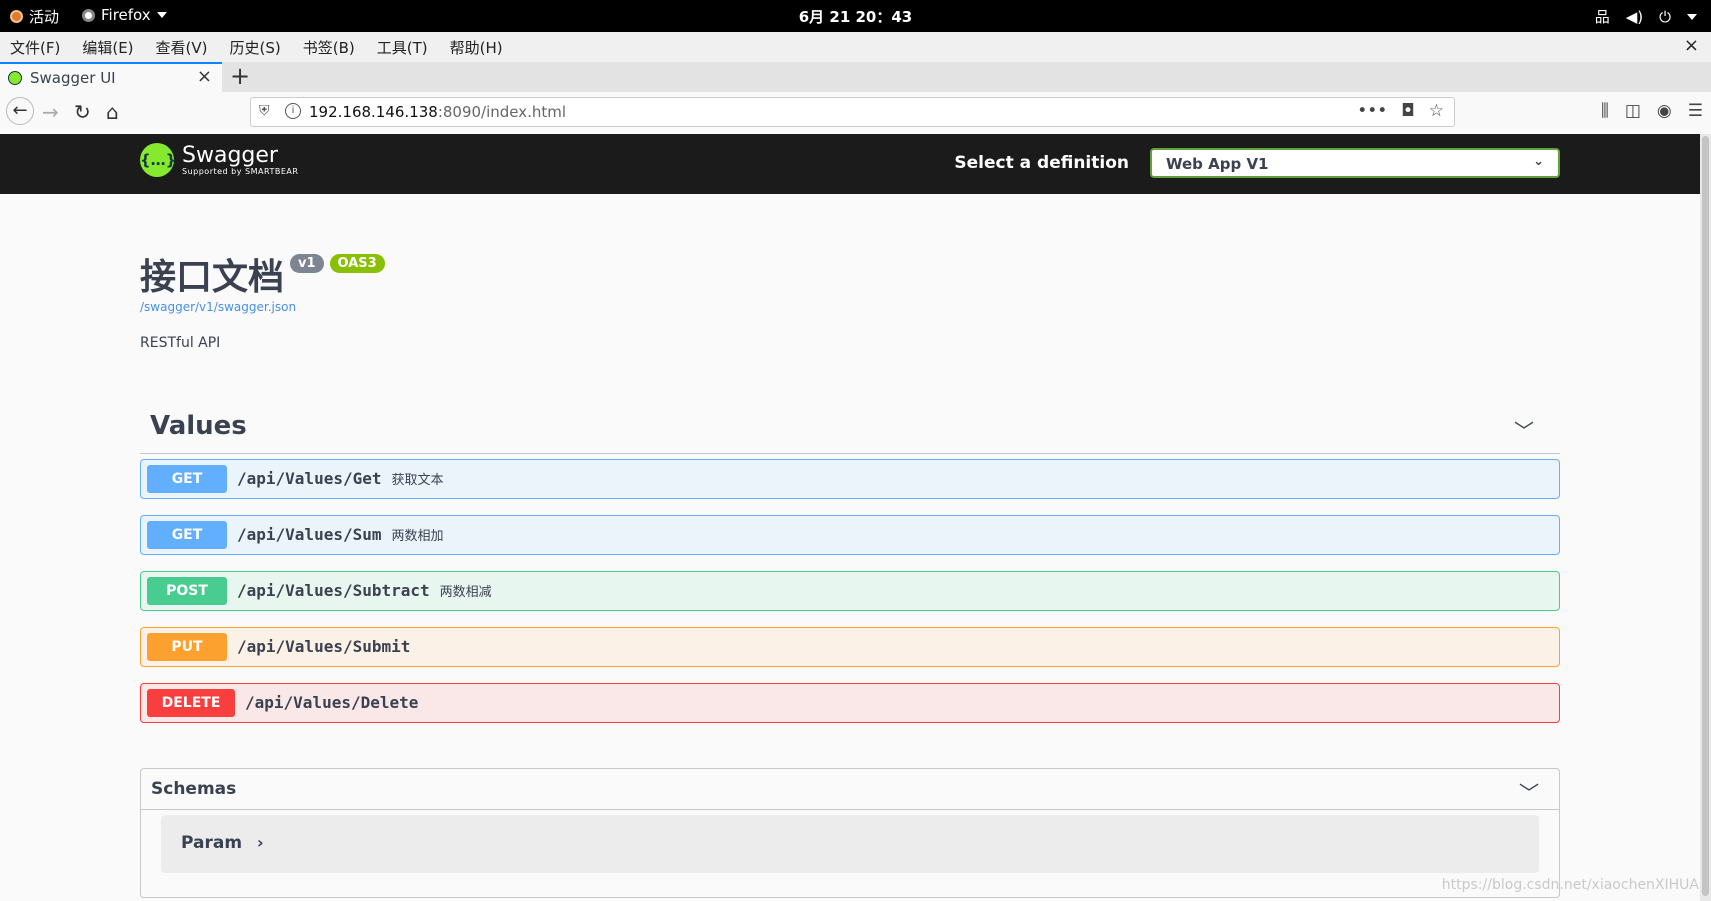 The image size is (1711, 901). Describe the element at coordinates (1692, 16) in the screenshot. I see `tray-arrow-icon` at that location.